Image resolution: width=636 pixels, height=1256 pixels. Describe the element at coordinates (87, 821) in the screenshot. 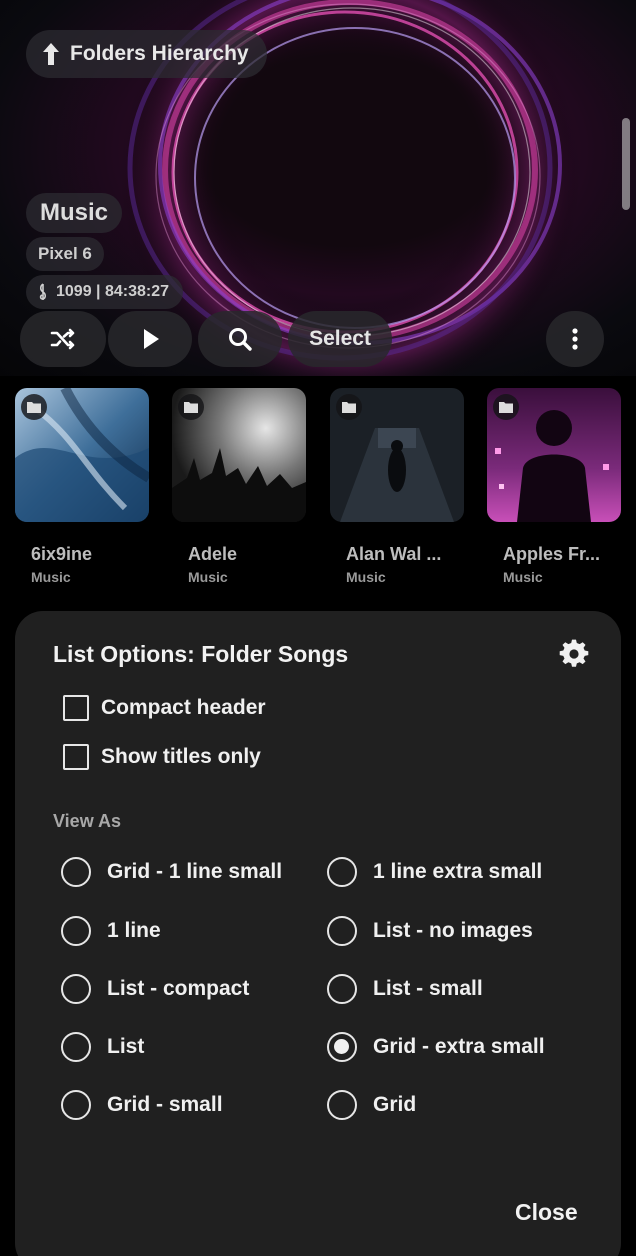

I see `view-as-heading: View As` at that location.